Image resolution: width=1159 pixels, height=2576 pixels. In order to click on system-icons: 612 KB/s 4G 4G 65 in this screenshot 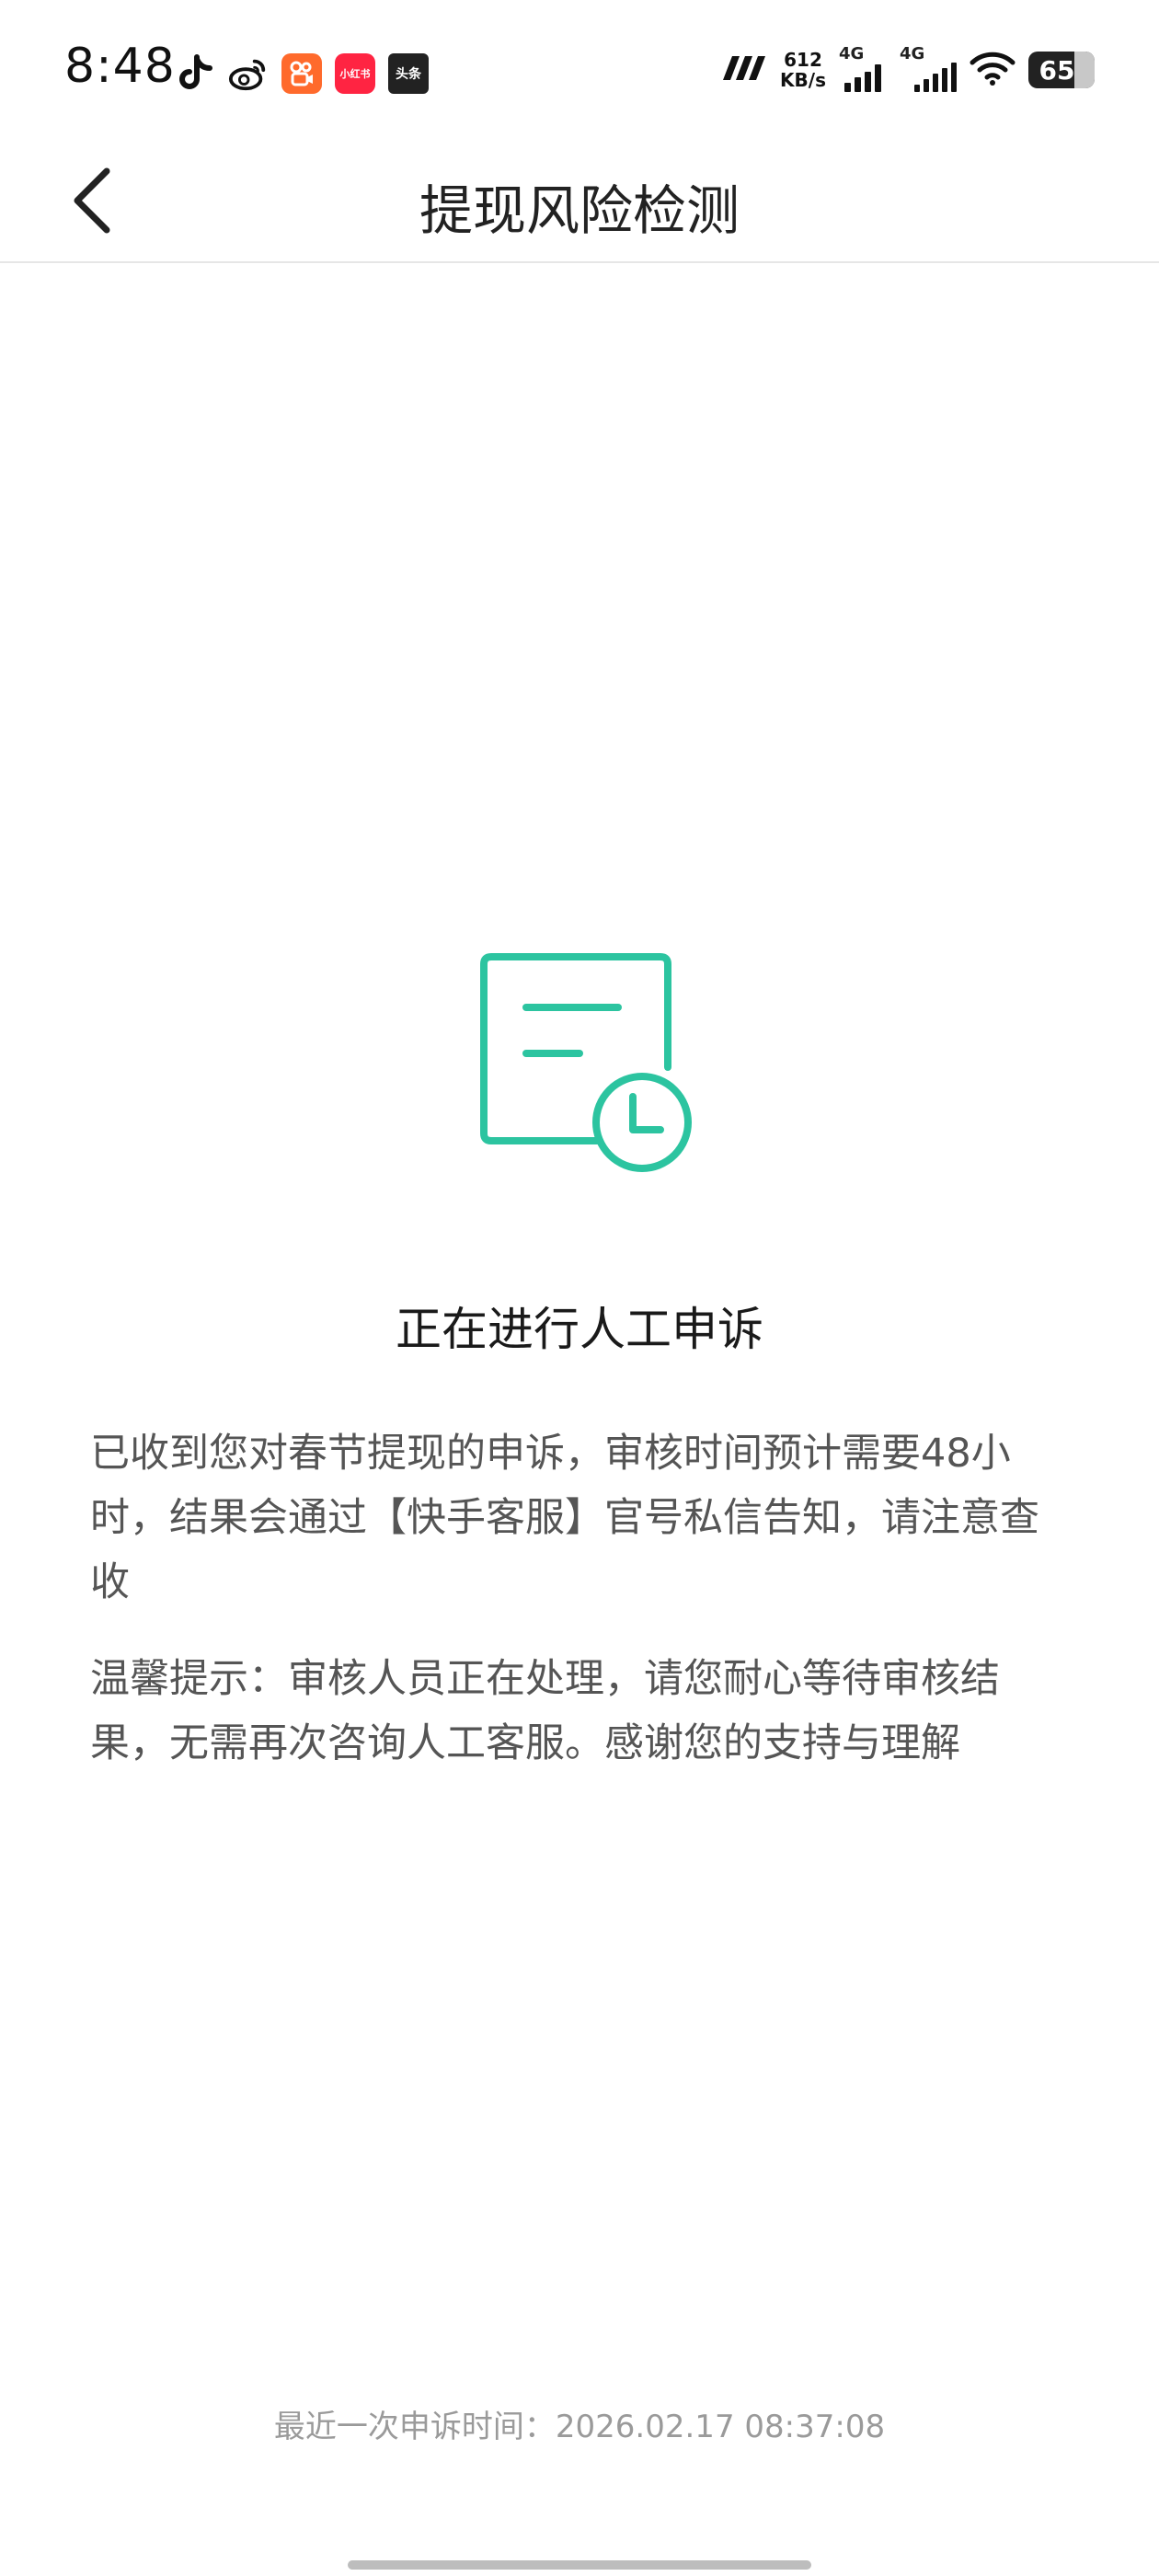, I will do `click(907, 68)`.